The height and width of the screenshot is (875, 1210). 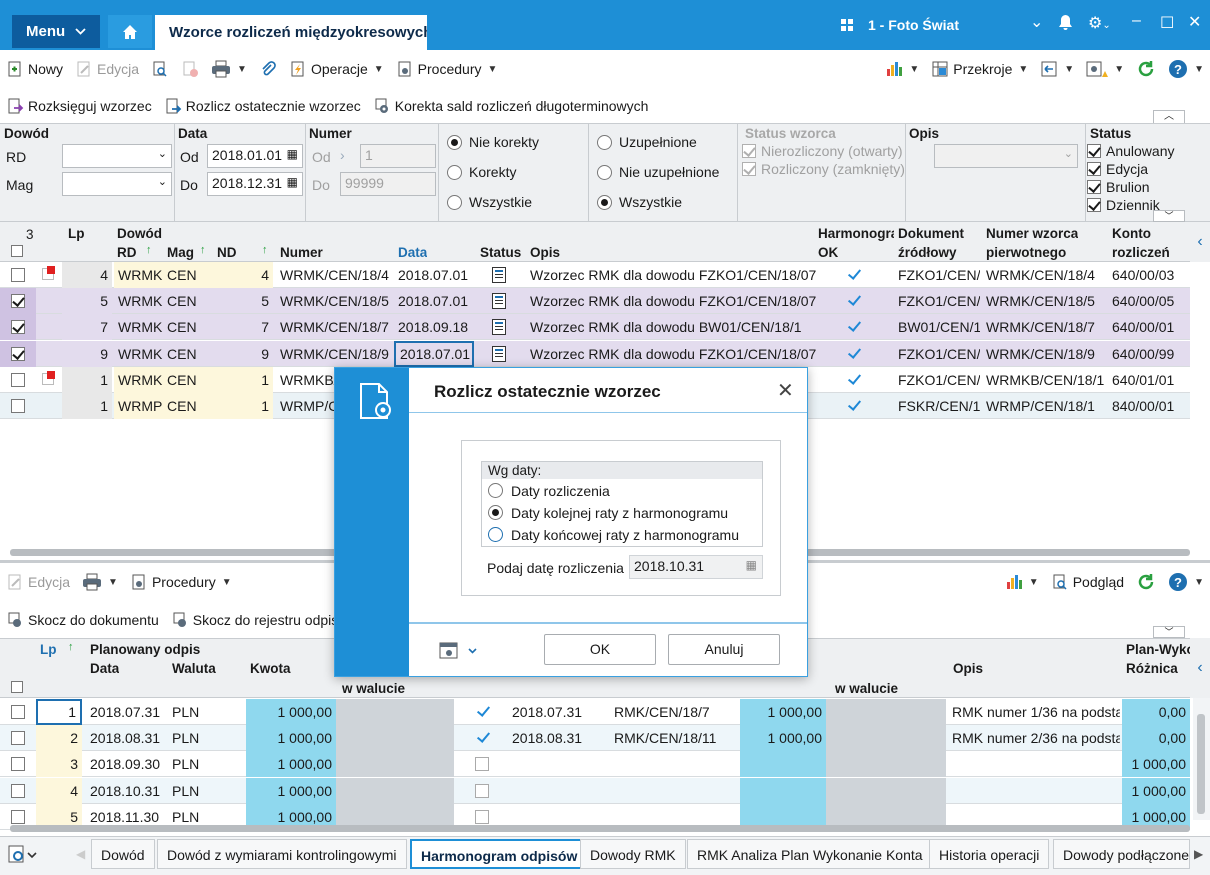 I want to click on final-settle-button: Rozlicz ostatecznie wzorzec, so click(x=262, y=106).